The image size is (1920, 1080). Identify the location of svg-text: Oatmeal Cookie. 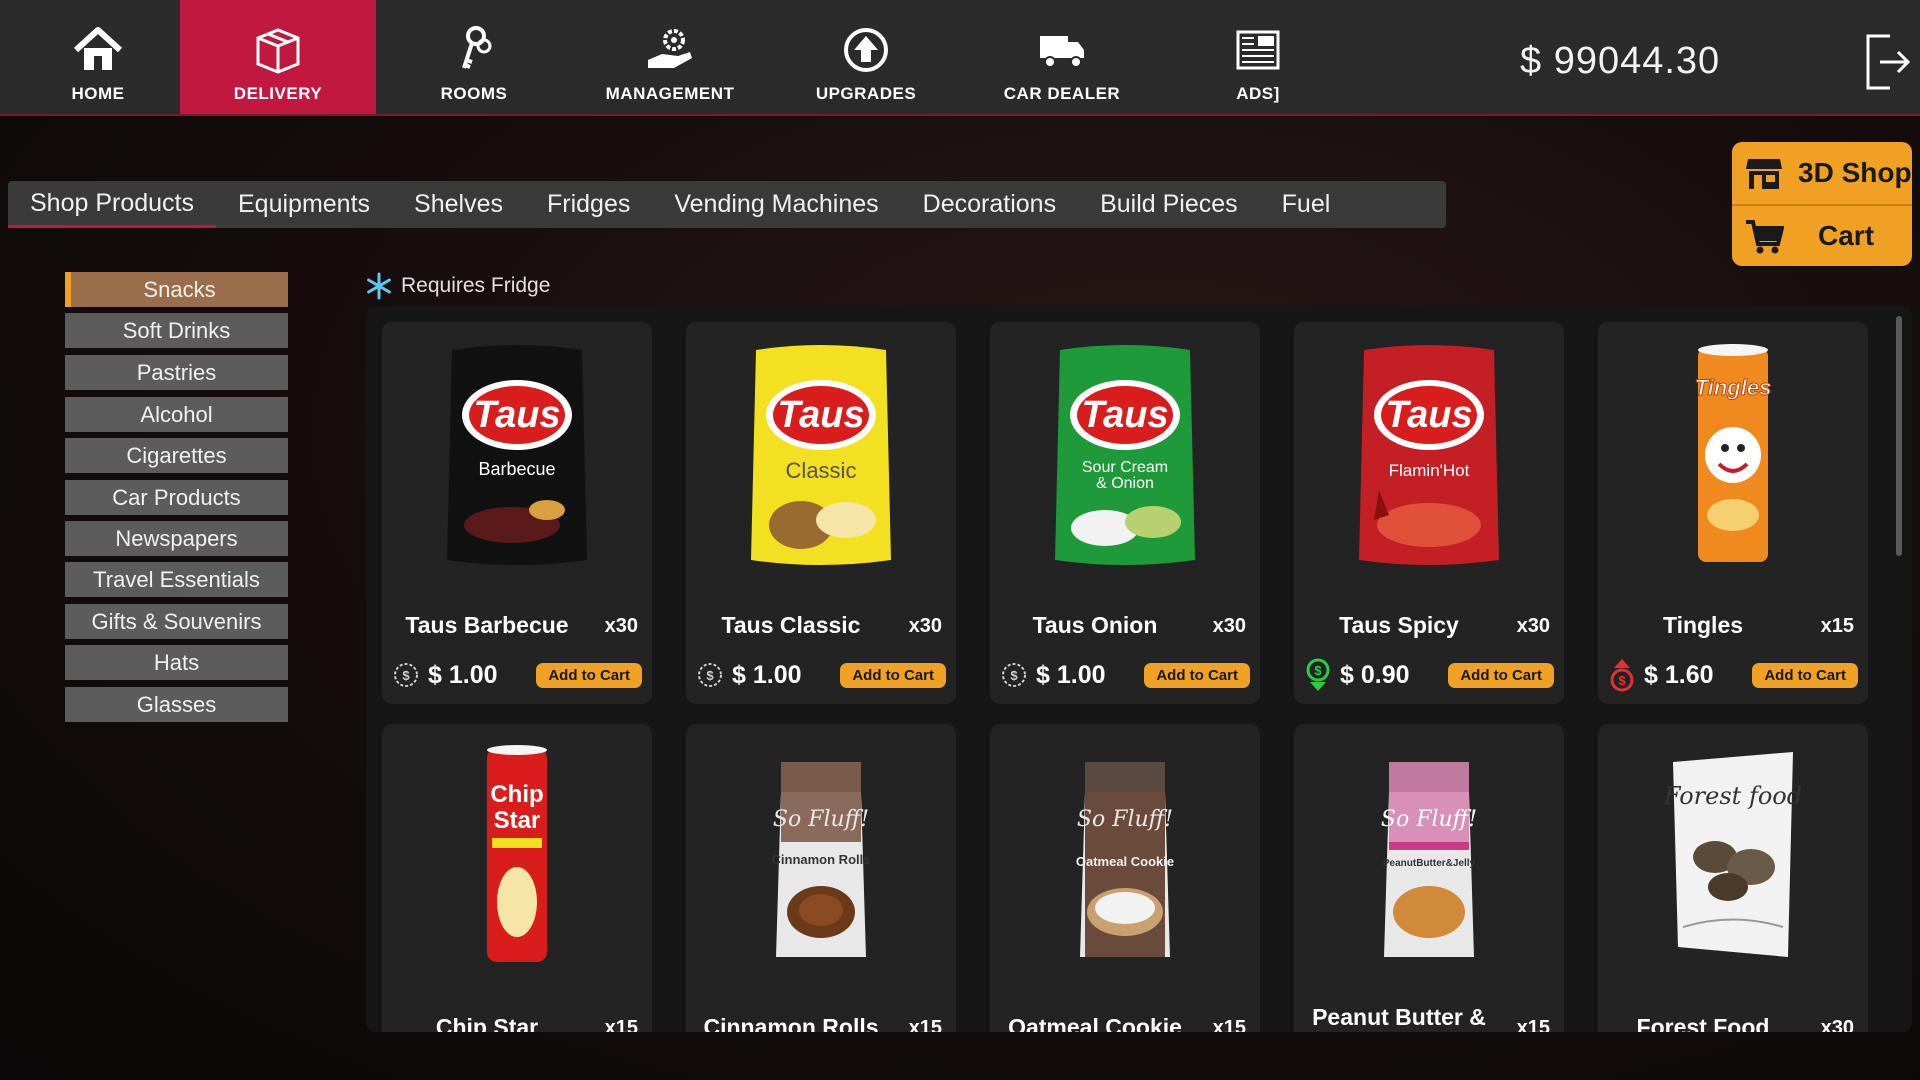
(1125, 861).